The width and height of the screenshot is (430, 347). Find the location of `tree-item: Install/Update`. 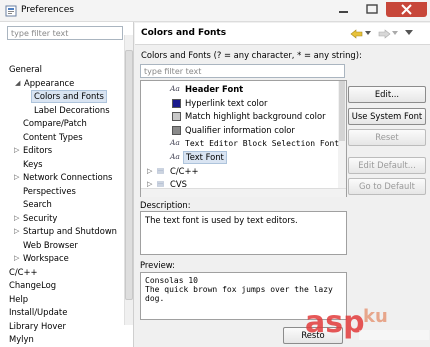

tree-item: Install/Update is located at coordinates (38, 312).